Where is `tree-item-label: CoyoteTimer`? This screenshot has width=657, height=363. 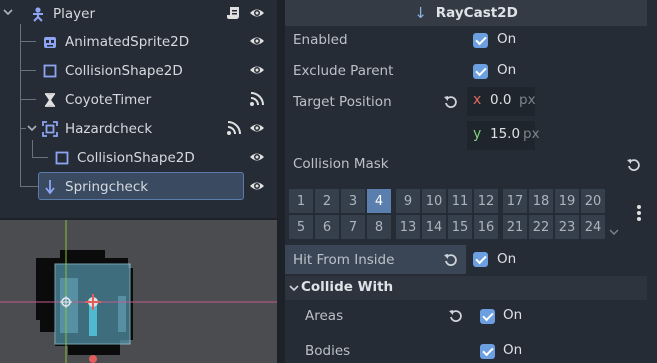 tree-item-label: CoyoteTimer is located at coordinates (108, 99).